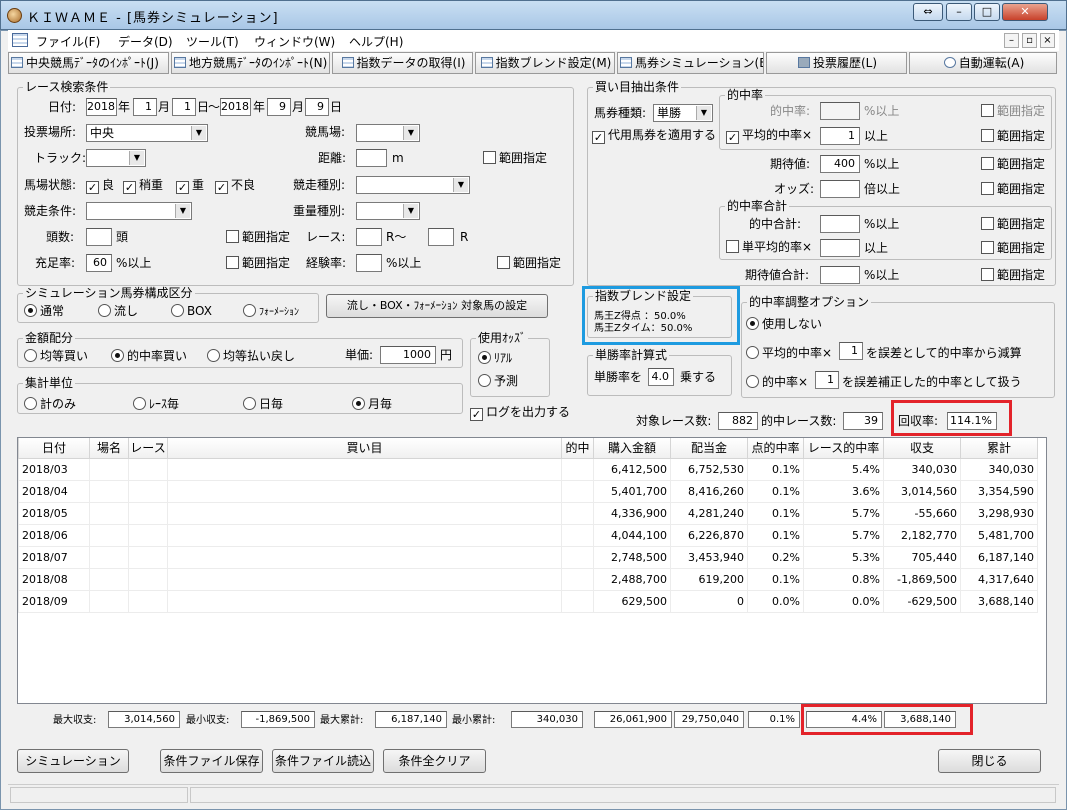  What do you see at coordinates (495, 358) in the screenshot?
I see `odds-real-radio: ﾘｱﾙ` at bounding box center [495, 358].